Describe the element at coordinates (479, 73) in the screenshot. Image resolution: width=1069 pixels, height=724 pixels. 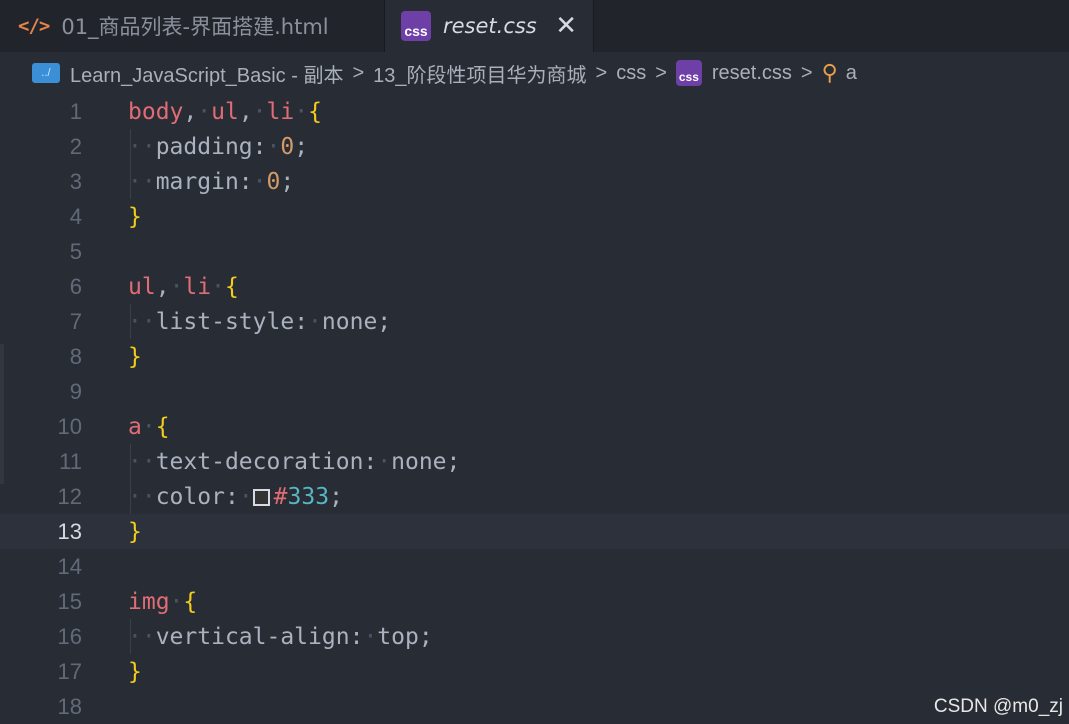
I see `breadcrumb-item-folder: 13_阶段性项目华为商城` at that location.